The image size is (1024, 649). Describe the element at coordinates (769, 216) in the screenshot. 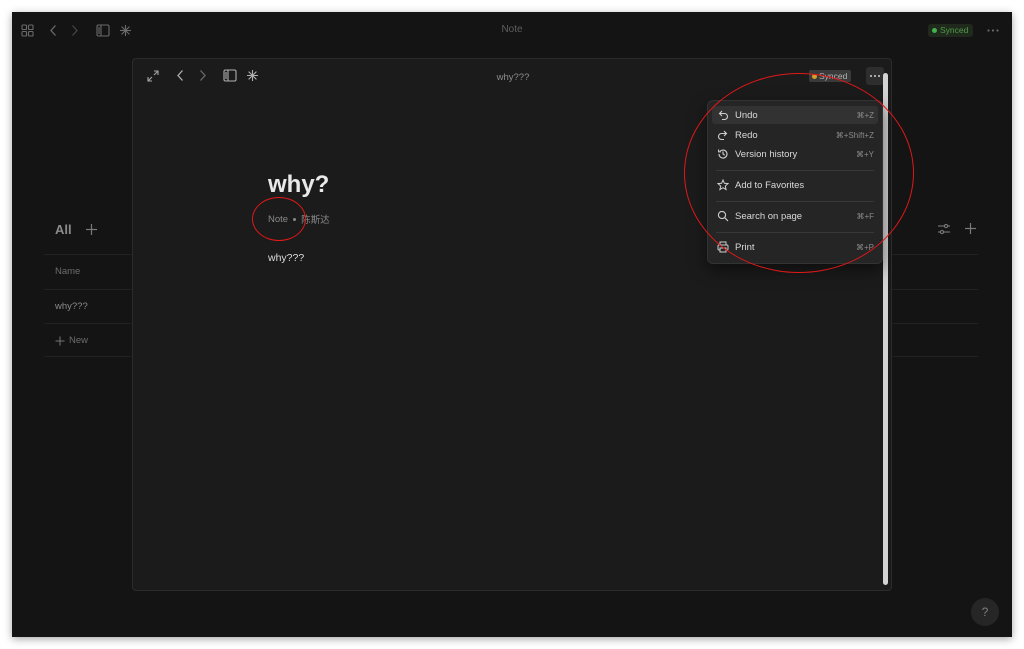

I see `menu-item-label: Search on page` at that location.